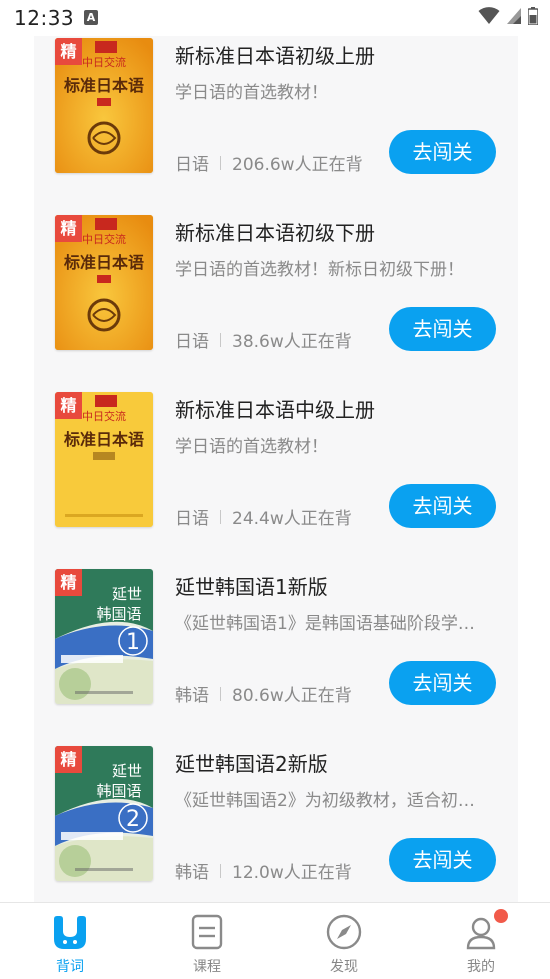 Image resolution: width=550 pixels, height=979 pixels. I want to click on compass-icon, so click(344, 932).